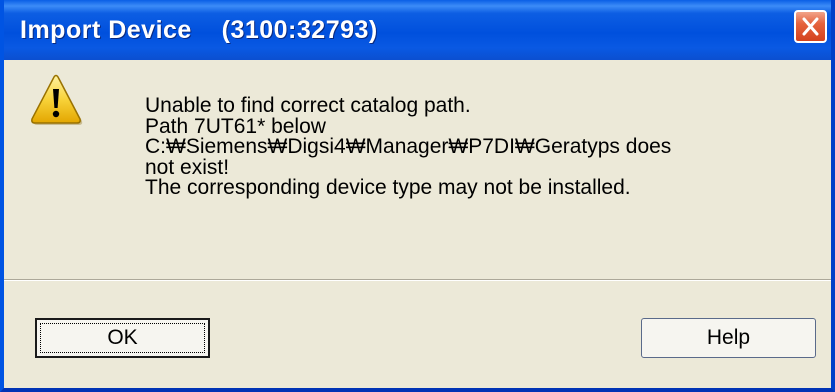 The height and width of the screenshot is (392, 835). I want to click on message-line: not exist!, so click(187, 167).